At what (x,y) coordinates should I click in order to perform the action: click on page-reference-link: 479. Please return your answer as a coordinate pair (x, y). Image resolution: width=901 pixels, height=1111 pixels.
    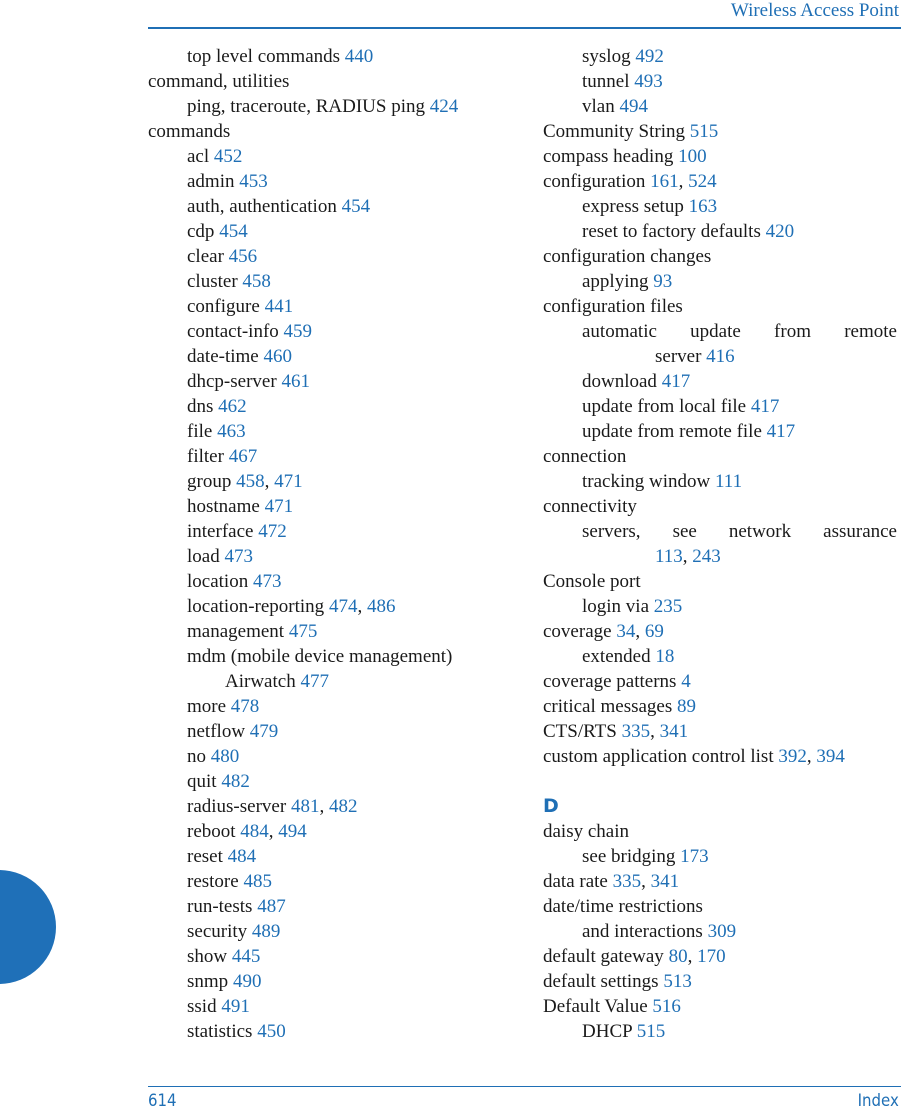
    Looking at the image, I should click on (264, 731).